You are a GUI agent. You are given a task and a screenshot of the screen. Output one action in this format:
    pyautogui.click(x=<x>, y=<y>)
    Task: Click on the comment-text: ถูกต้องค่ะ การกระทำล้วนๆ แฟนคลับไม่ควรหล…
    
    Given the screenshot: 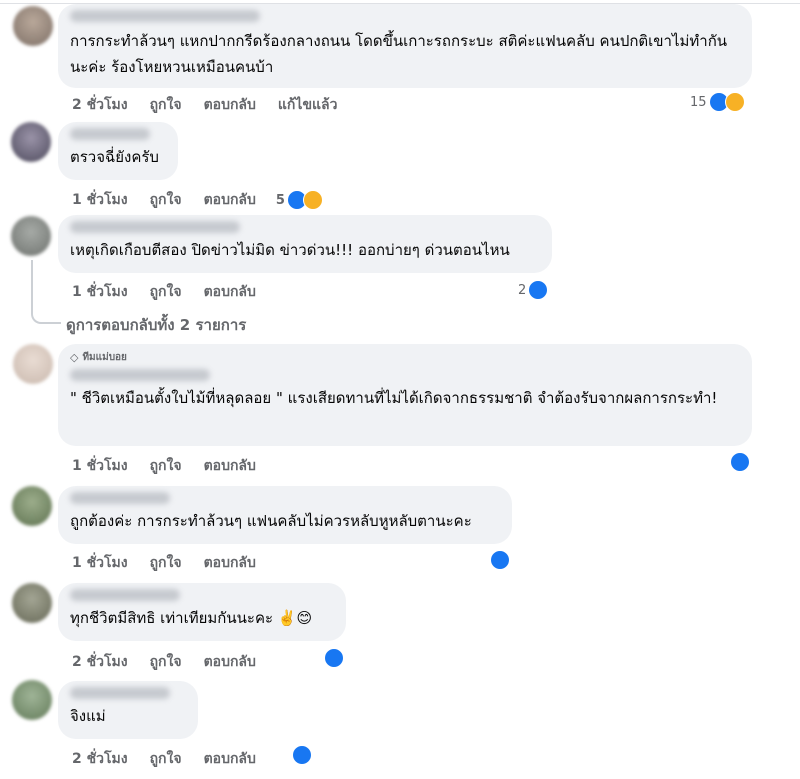 What is the action you would take?
    pyautogui.click(x=271, y=521)
    